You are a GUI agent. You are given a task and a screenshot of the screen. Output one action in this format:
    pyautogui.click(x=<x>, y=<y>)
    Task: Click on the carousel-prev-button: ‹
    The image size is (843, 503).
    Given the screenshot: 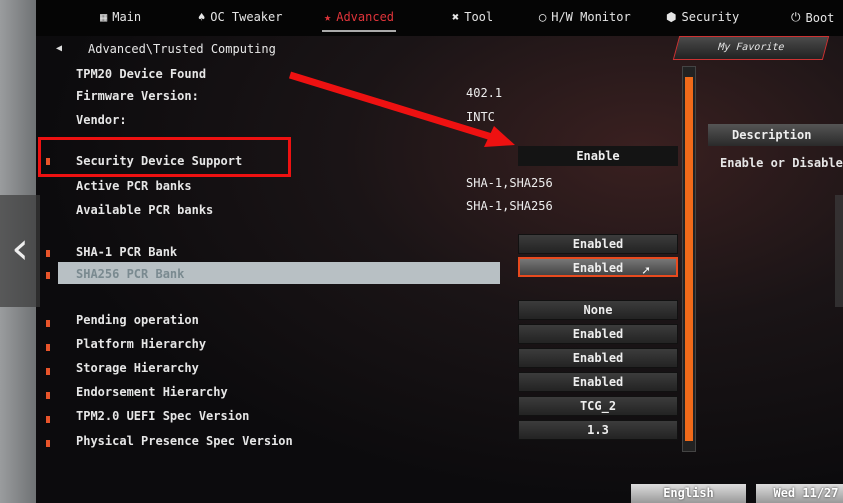 What is the action you would take?
    pyautogui.click(x=20, y=251)
    